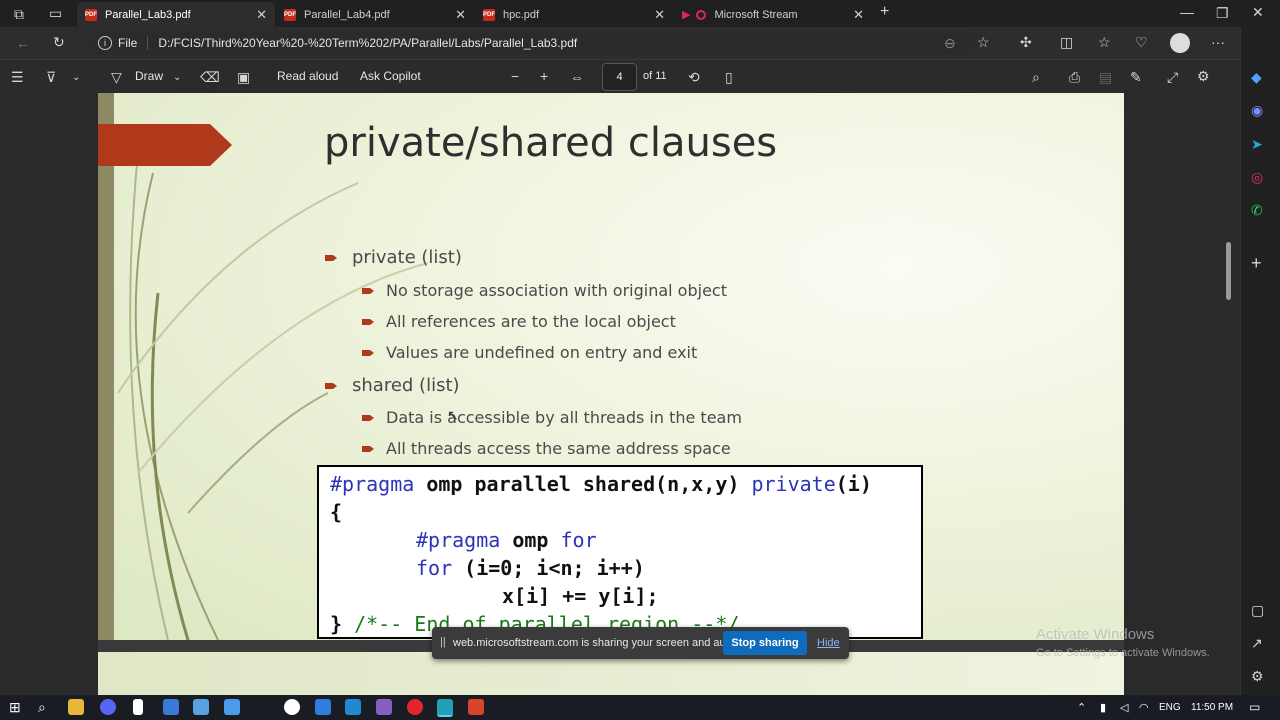 The image size is (1280, 720). What do you see at coordinates (884, 12) in the screenshot?
I see `new-tab-icon: +` at bounding box center [884, 12].